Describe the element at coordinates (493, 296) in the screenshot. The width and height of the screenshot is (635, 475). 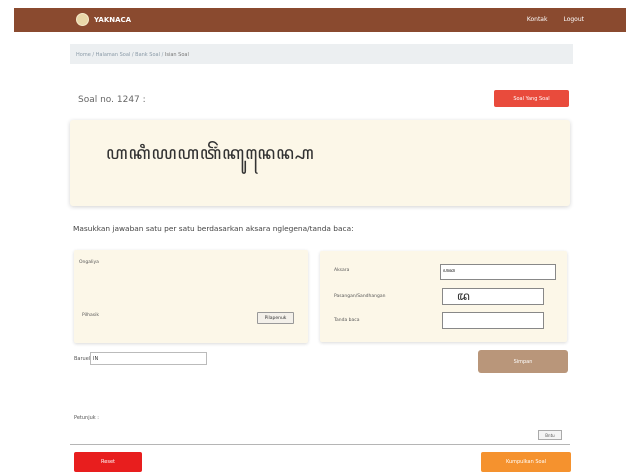
I see `pasangan-input: ꦢ` at that location.